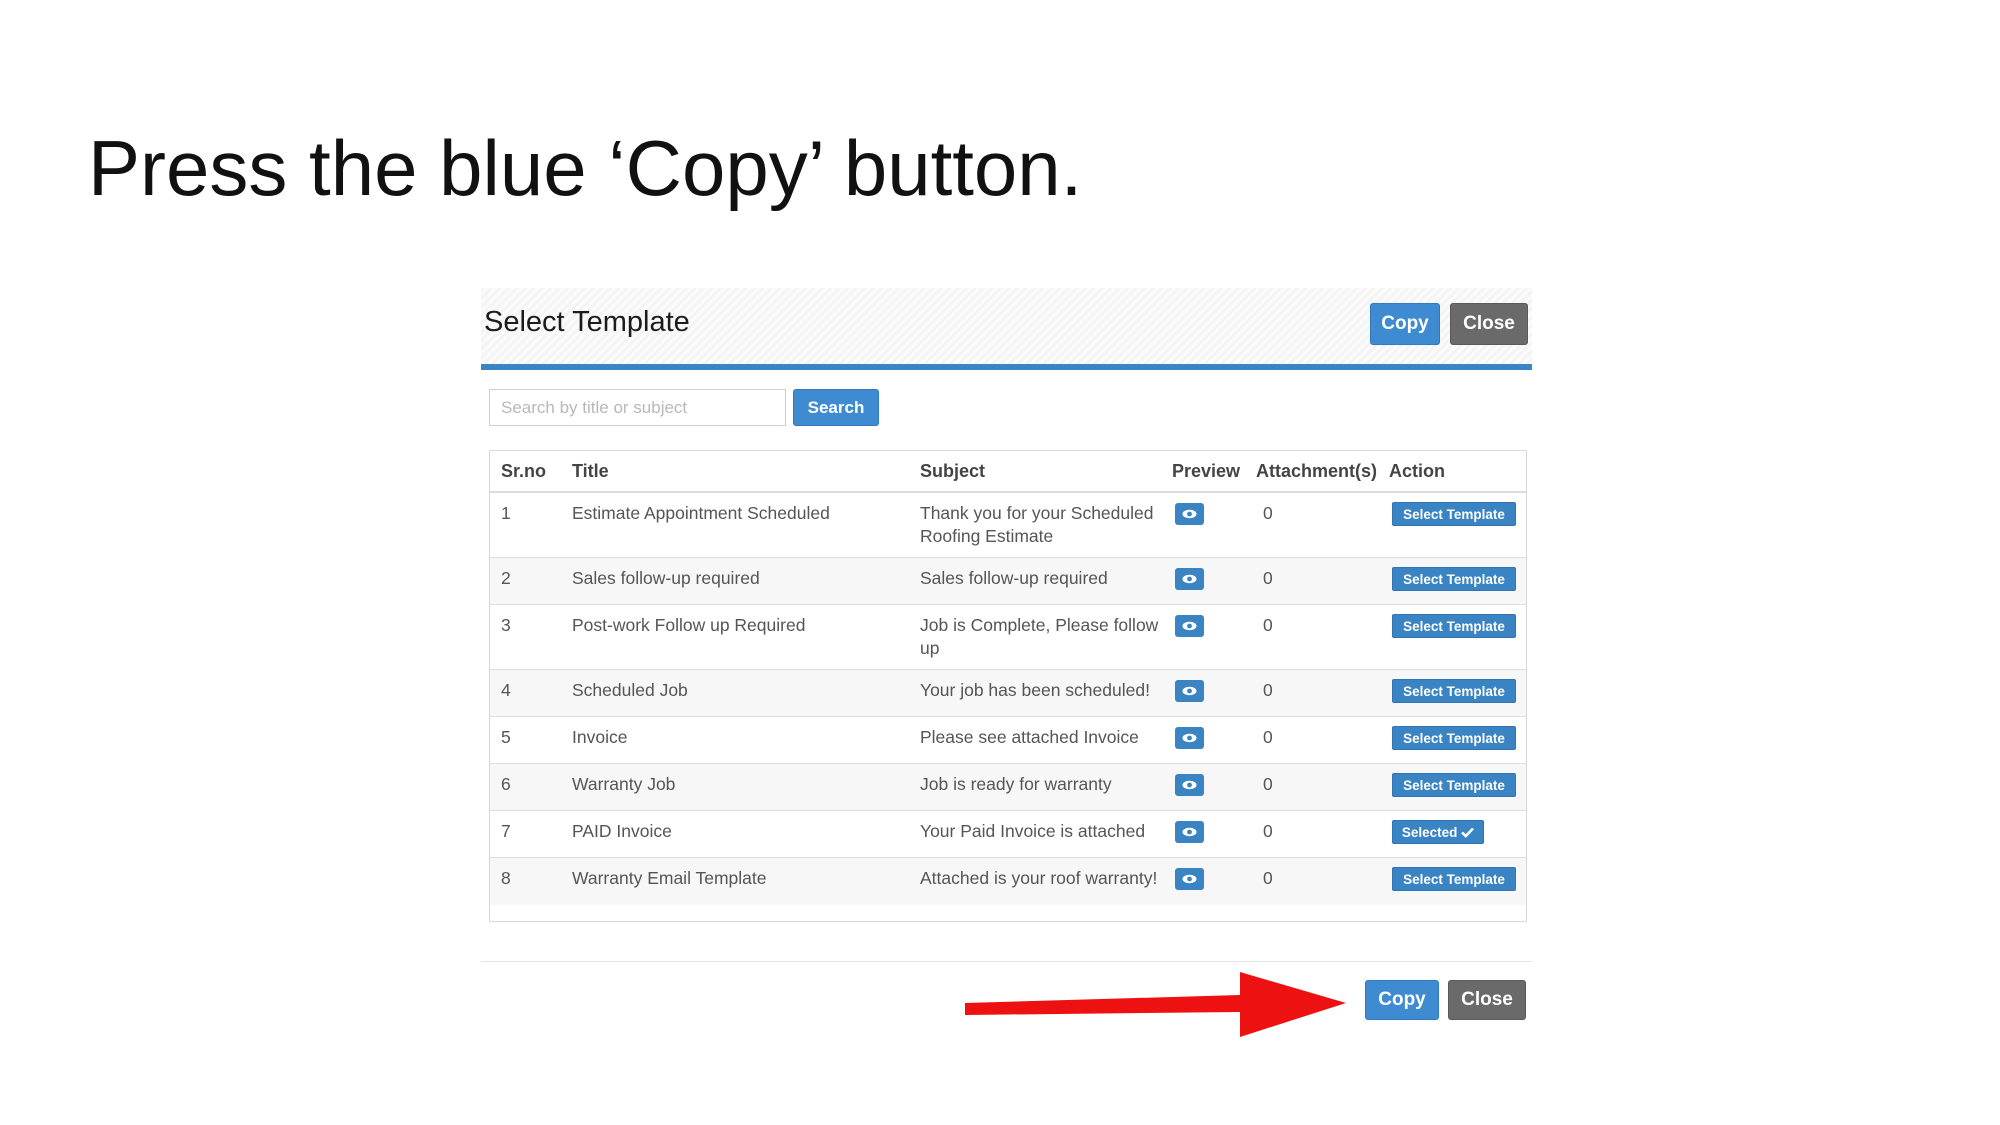 The width and height of the screenshot is (2000, 1125). Describe the element at coordinates (506, 878) in the screenshot. I see `row-srno: 8` at that location.